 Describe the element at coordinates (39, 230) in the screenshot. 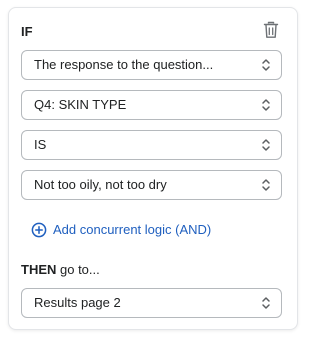

I see `plus-circle-icon` at that location.